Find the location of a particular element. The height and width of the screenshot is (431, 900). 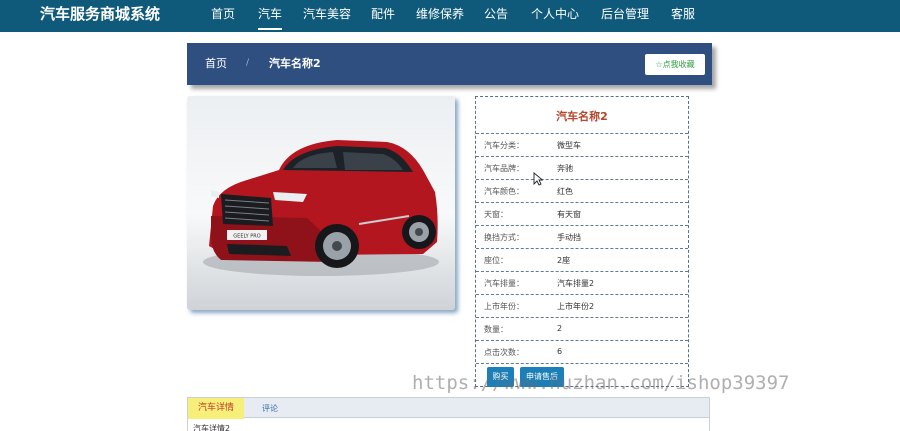

nav-item-admin: 后台管理 is located at coordinates (625, 14).